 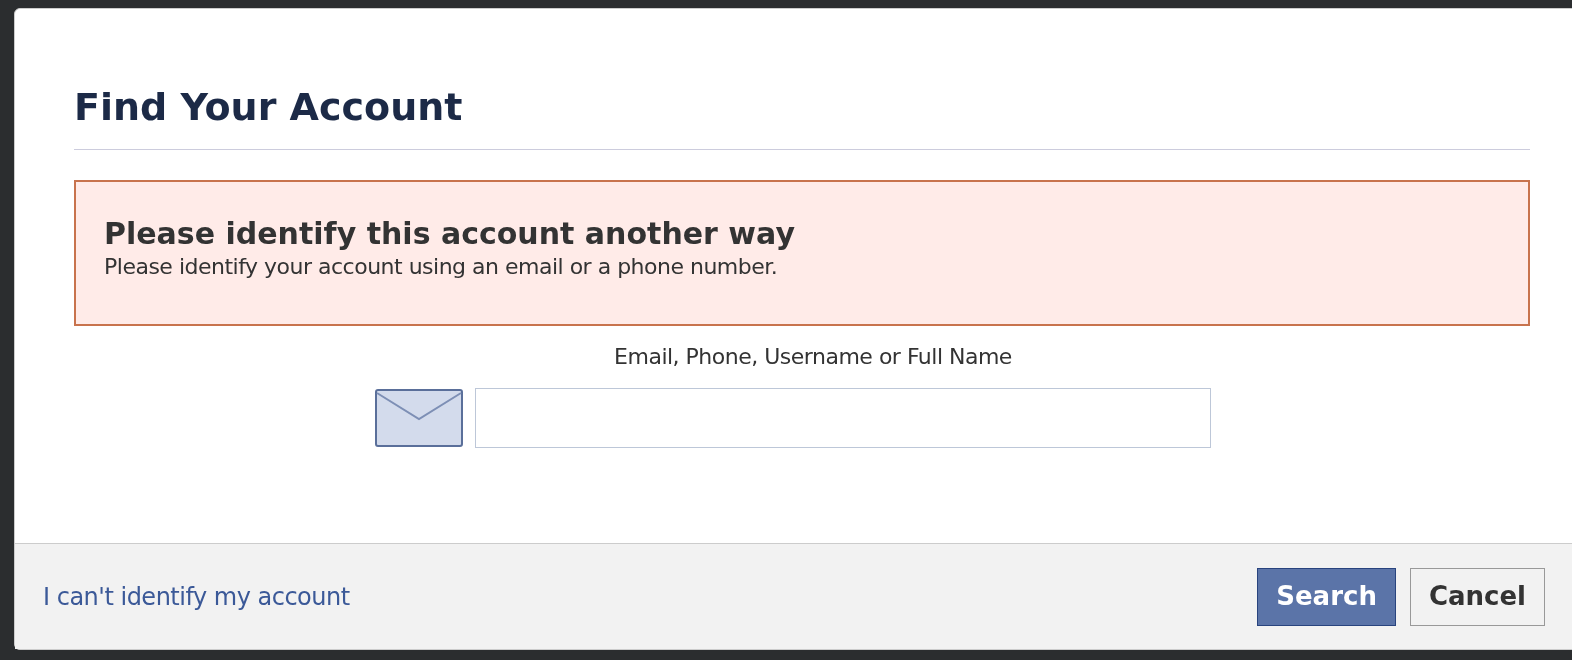 What do you see at coordinates (813, 357) in the screenshot?
I see `field-label: Email, Phone, Username or Full Name` at bounding box center [813, 357].